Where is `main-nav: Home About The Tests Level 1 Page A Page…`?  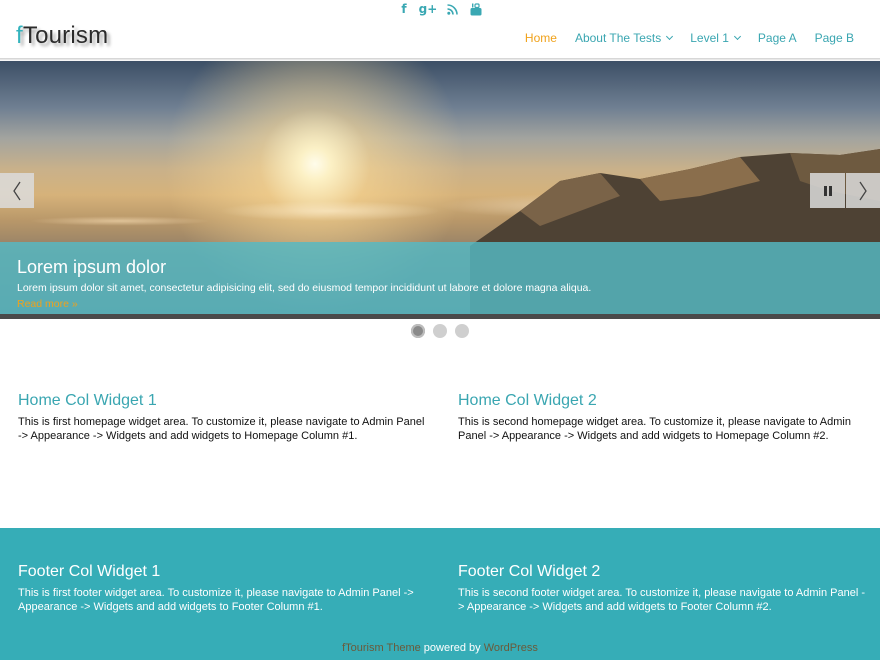
main-nav: Home About The Tests Level 1 Page A Page… is located at coordinates (689, 38).